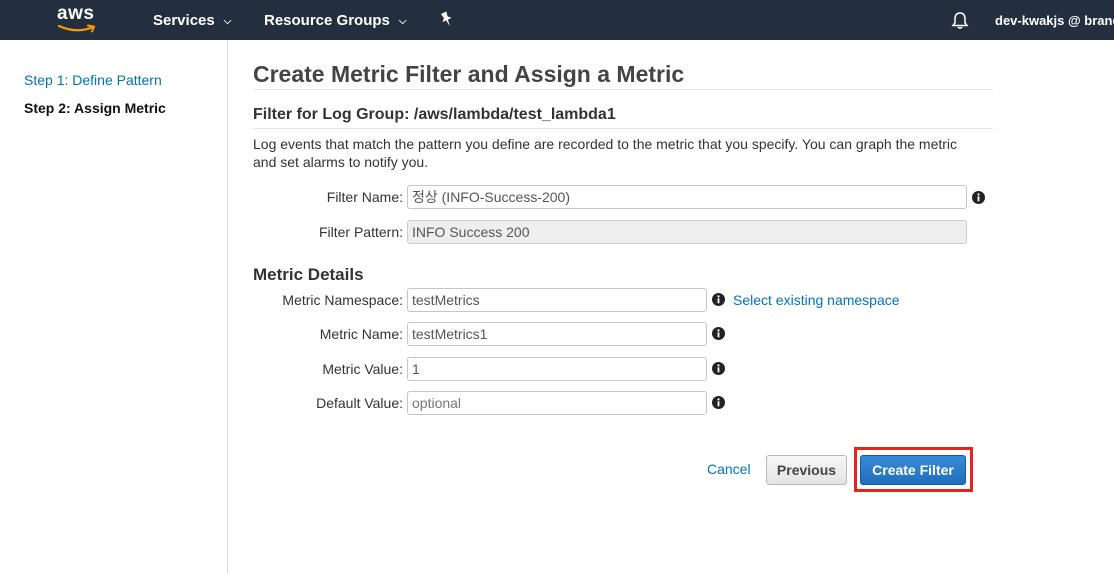  I want to click on resource-groups-label: Resource Groups, so click(327, 20).